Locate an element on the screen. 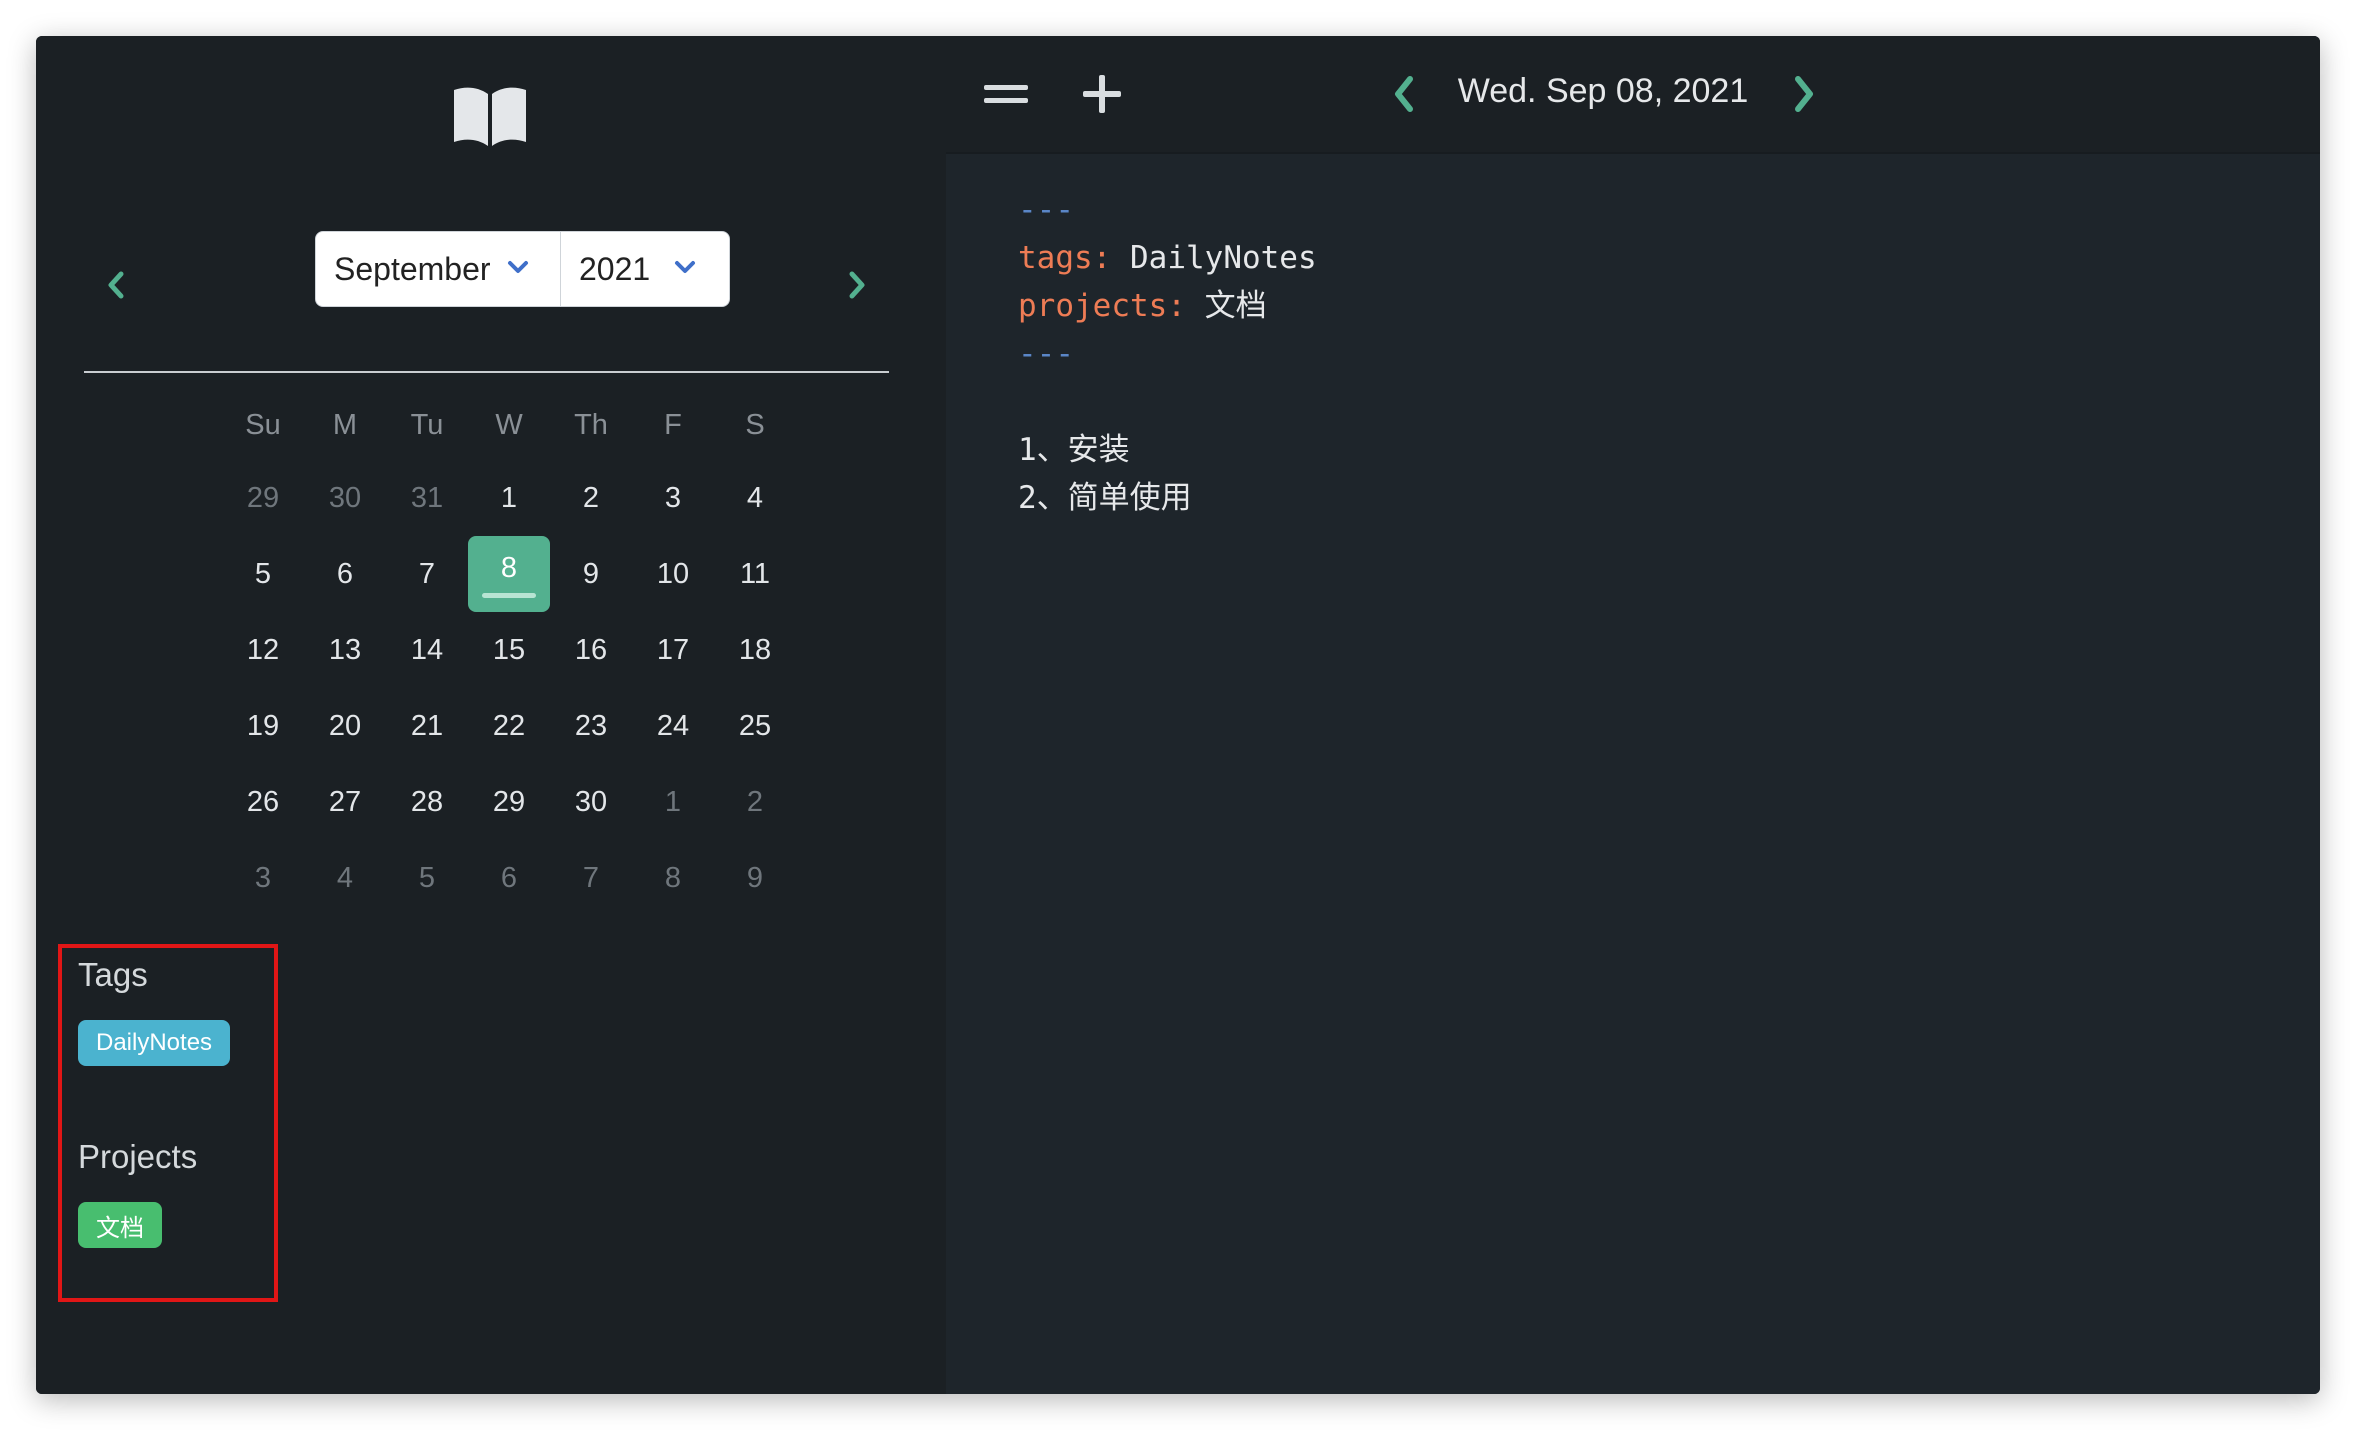 Image resolution: width=2356 pixels, height=1430 pixels. calendar-day: 22 is located at coordinates (509, 726).